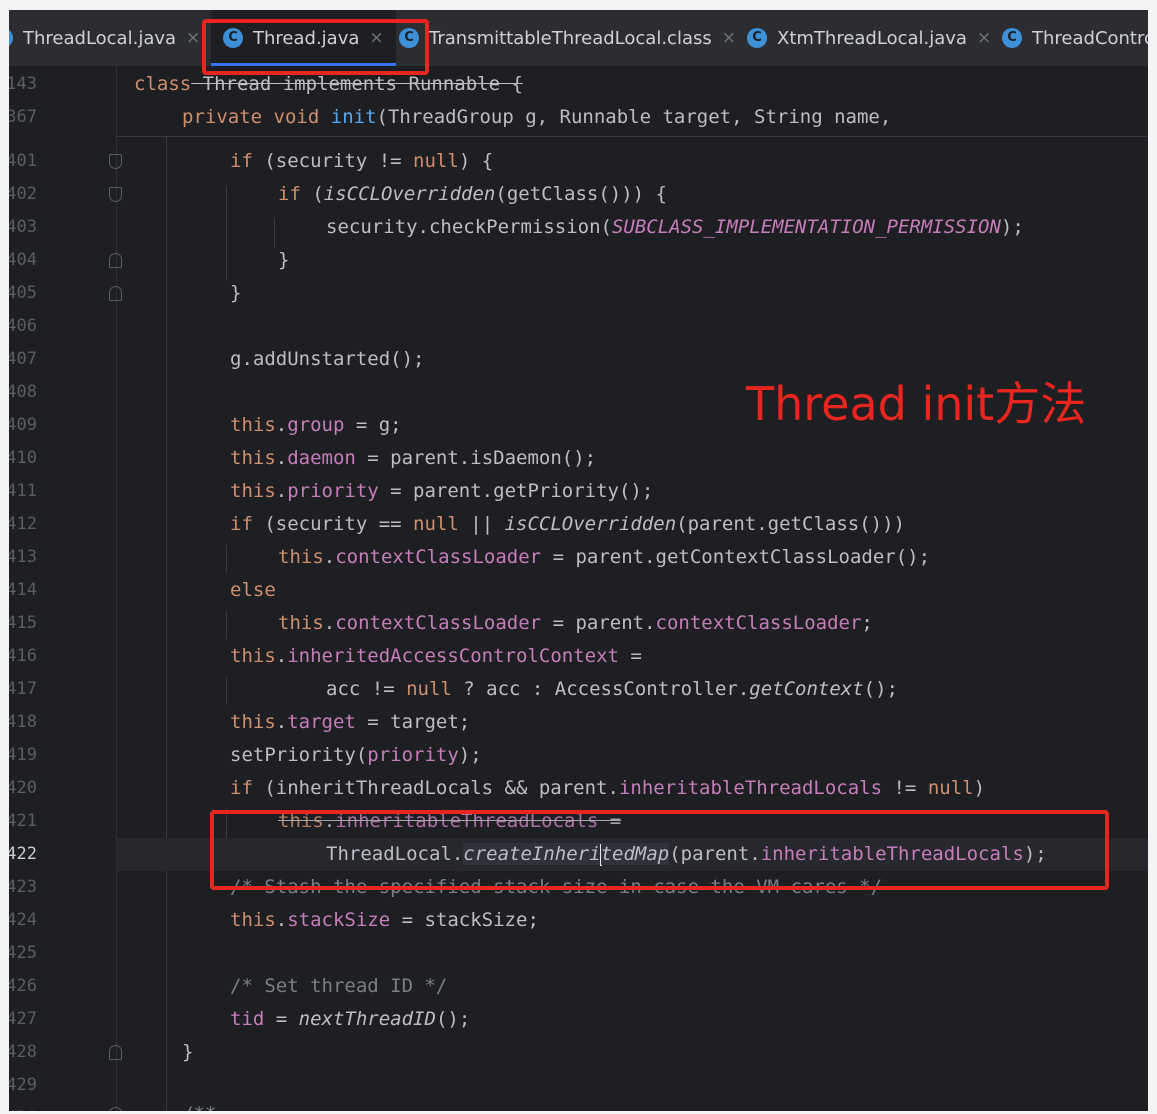  I want to click on code-text: (inheritThreadLocals && parent., so click(435, 788).